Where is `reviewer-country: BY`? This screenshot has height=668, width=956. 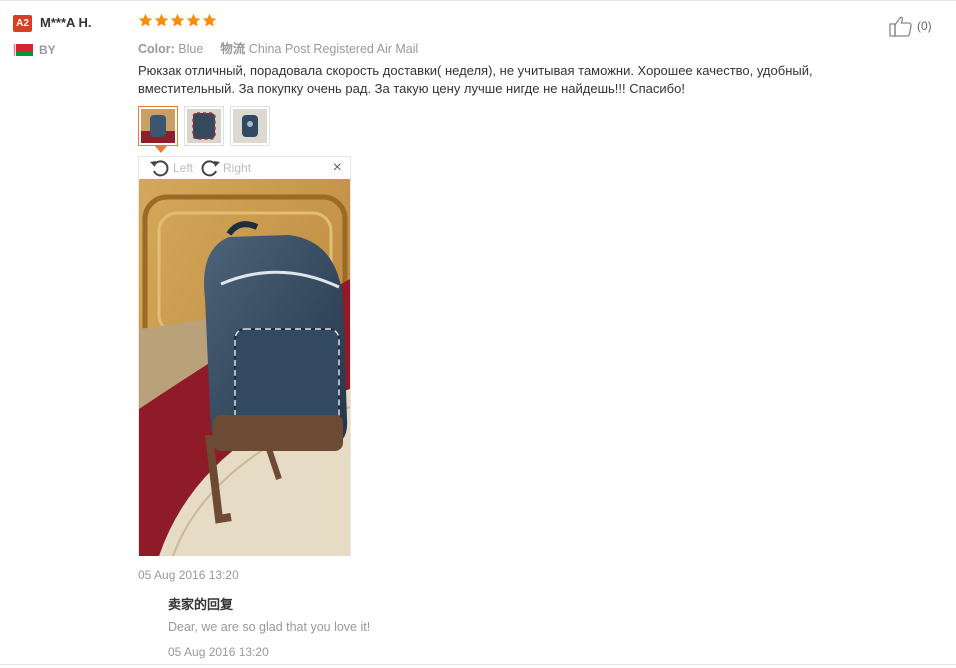
reviewer-country: BY is located at coordinates (47, 50).